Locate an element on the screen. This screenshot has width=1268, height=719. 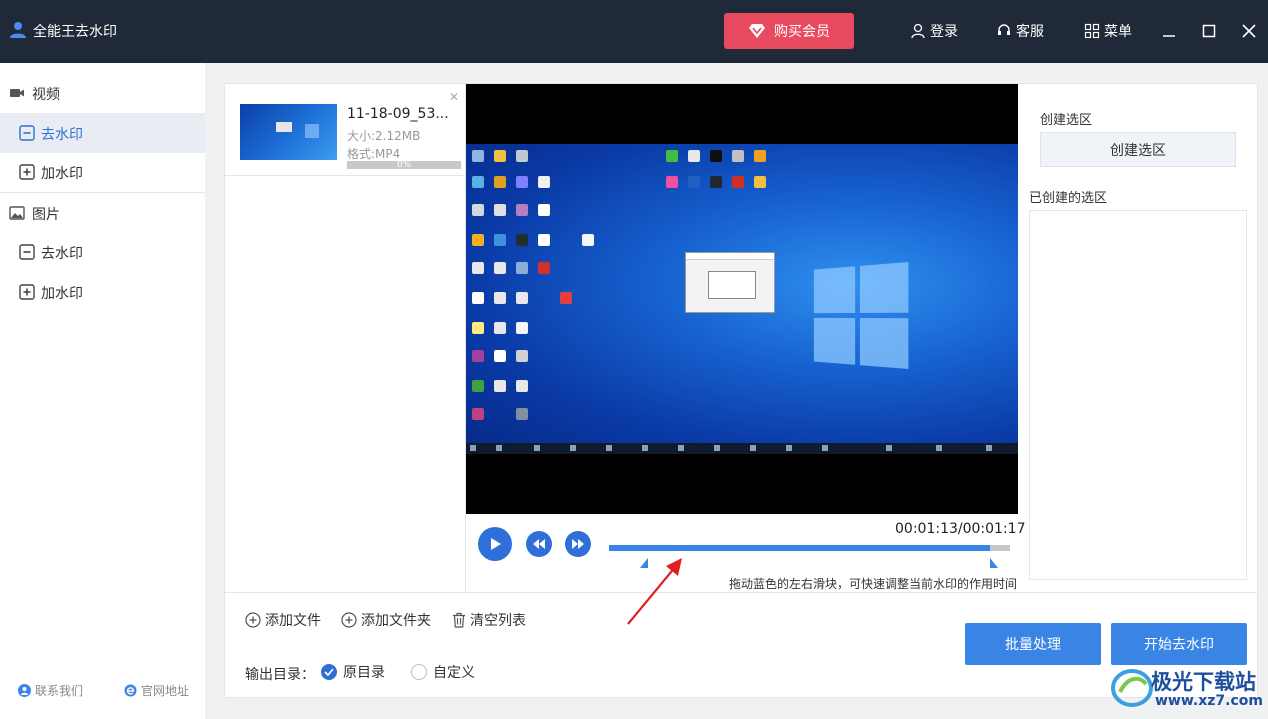
browser-e-icon is located at coordinates (130, 690).